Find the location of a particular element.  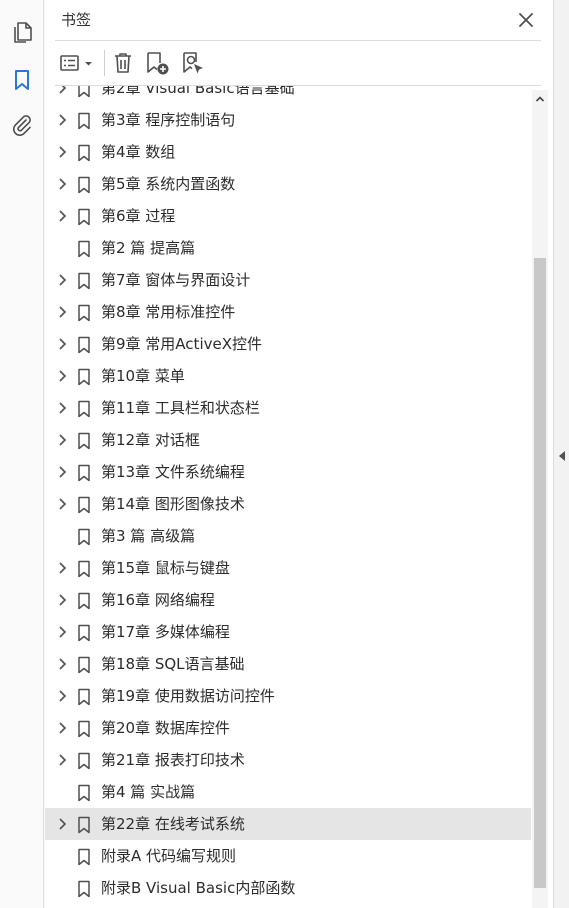

bookmark-label: 第2章 Visual Basic语言基础 is located at coordinates (198, 91).